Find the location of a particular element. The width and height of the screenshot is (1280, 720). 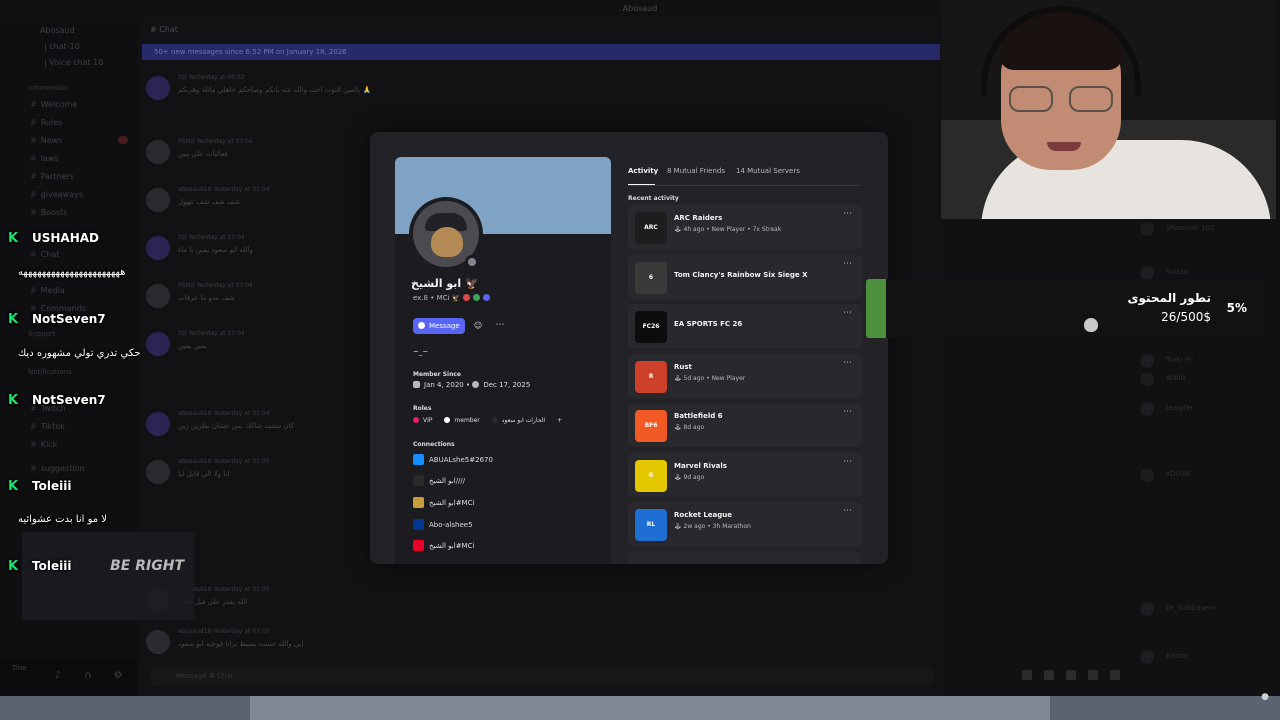

message-button: Message is located at coordinates (439, 326).